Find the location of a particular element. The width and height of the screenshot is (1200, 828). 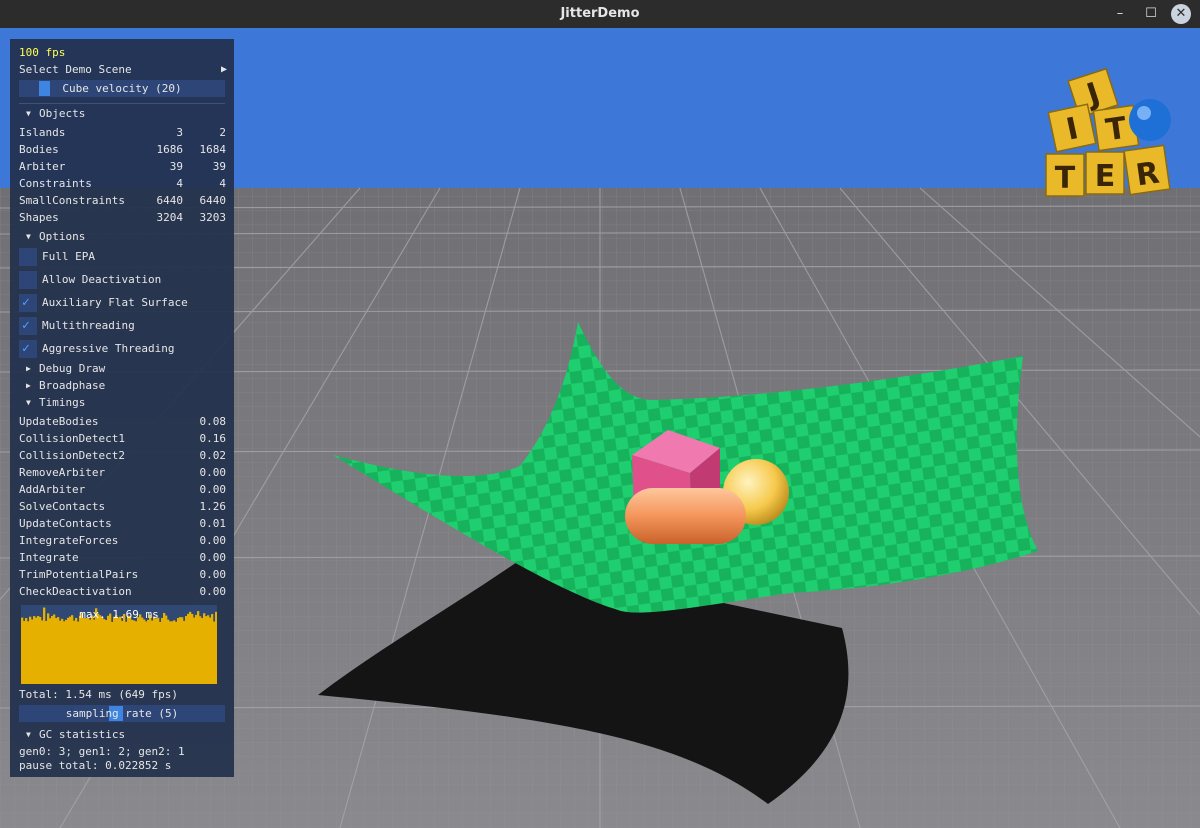

minimize-button: – is located at coordinates (1120, 14).